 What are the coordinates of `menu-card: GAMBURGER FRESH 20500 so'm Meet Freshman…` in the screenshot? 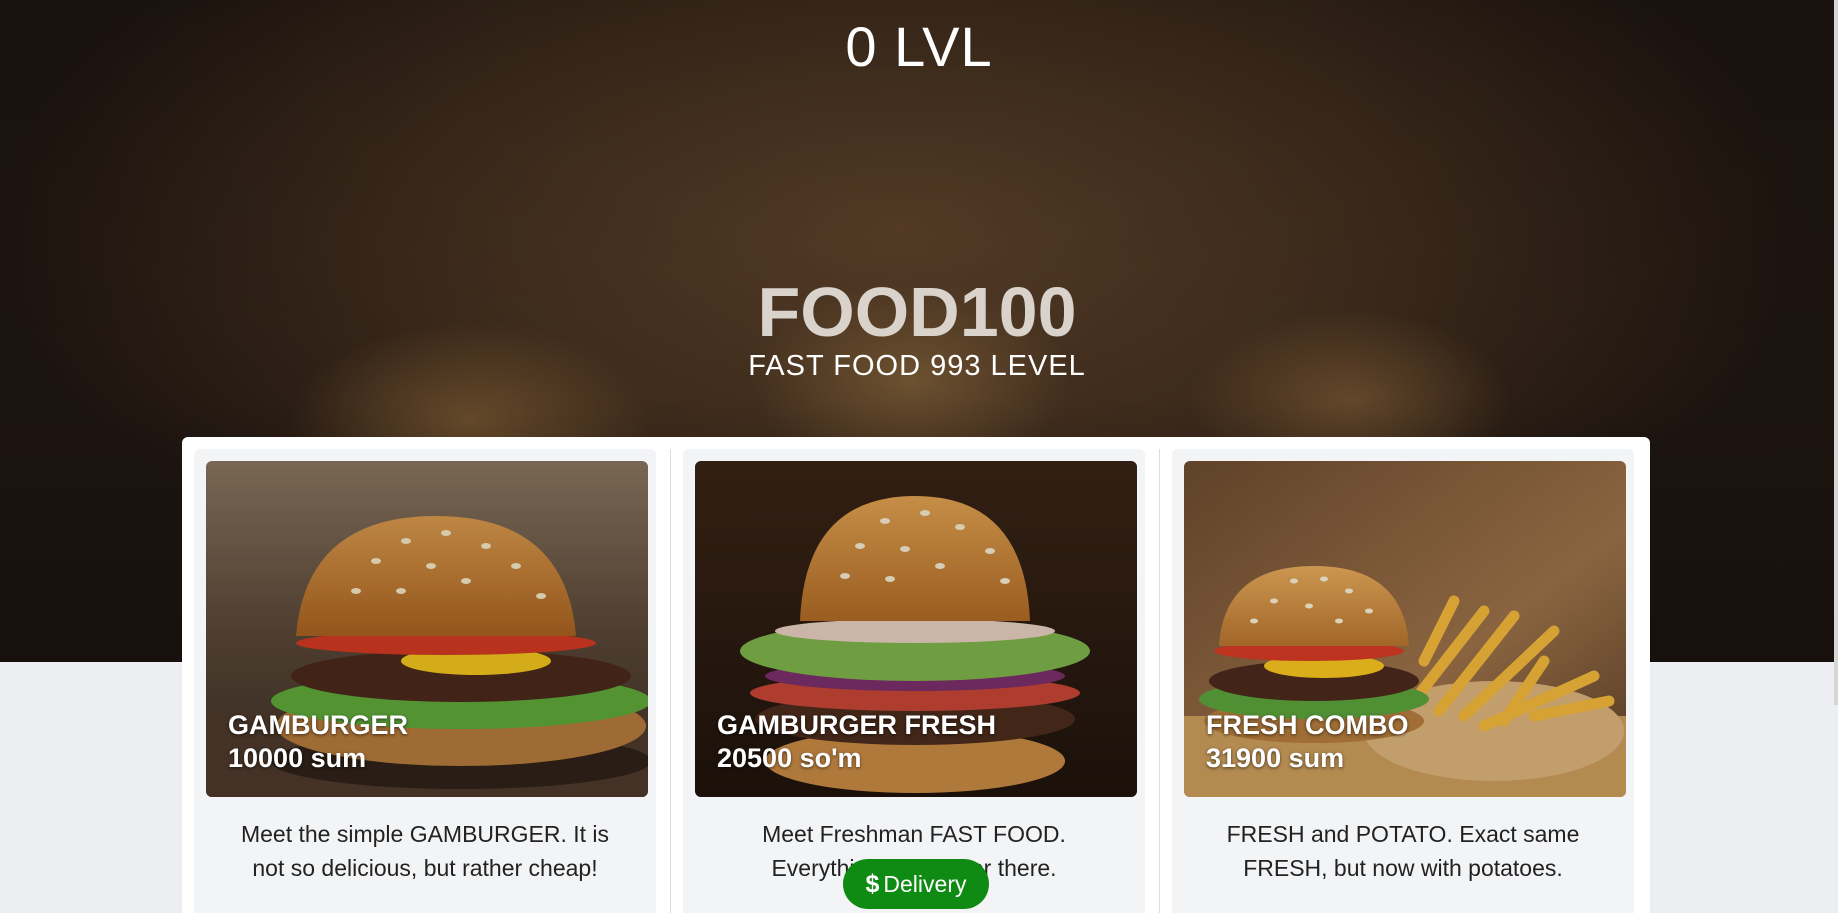 It's located at (914, 681).